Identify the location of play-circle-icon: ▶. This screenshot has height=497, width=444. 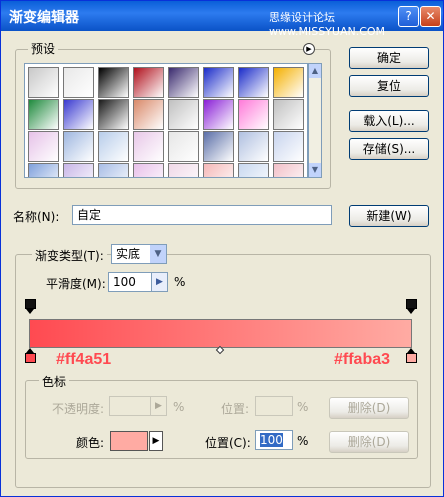
(309, 49).